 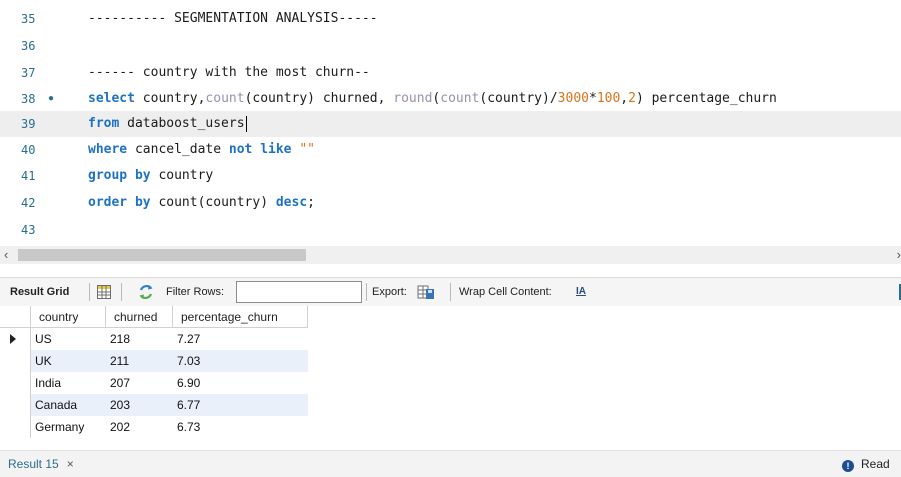 I want to click on result-tab: Result 15 ×, so click(x=41, y=464).